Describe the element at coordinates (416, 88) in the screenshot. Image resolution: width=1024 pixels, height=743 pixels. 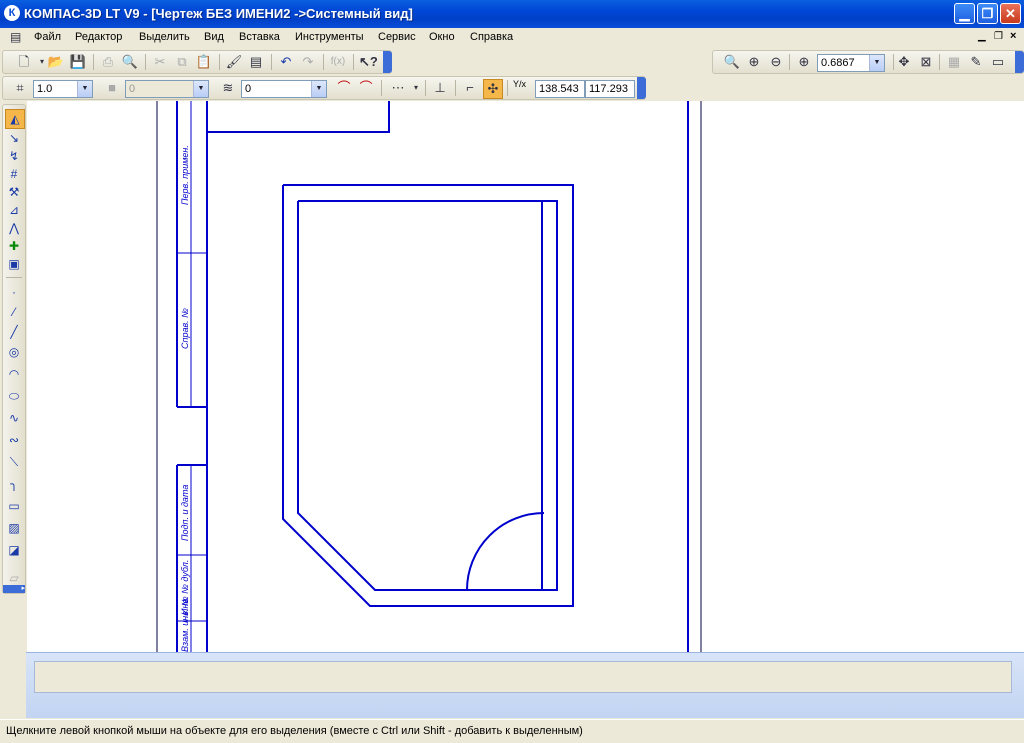
I see `grid-dropdown-icon: ▾` at that location.